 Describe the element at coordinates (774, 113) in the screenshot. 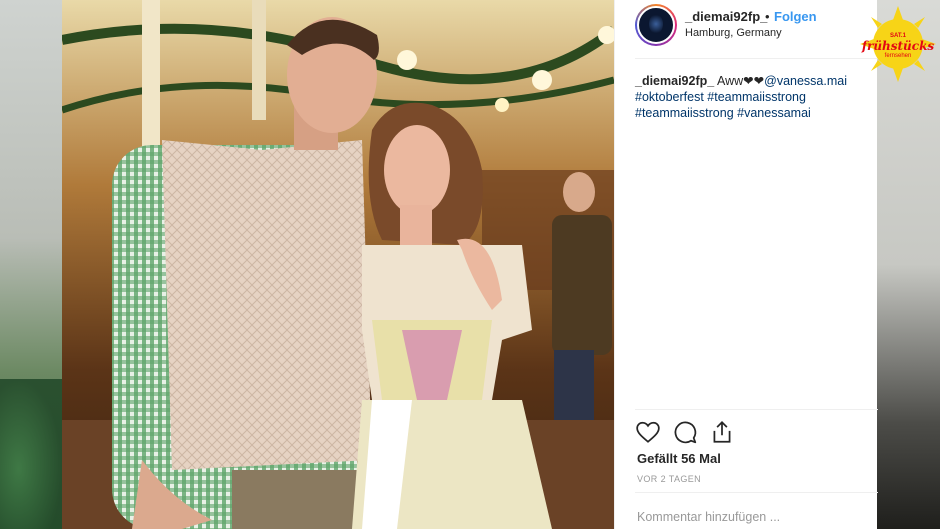

I see `hashtag-link: #vanessamai` at that location.